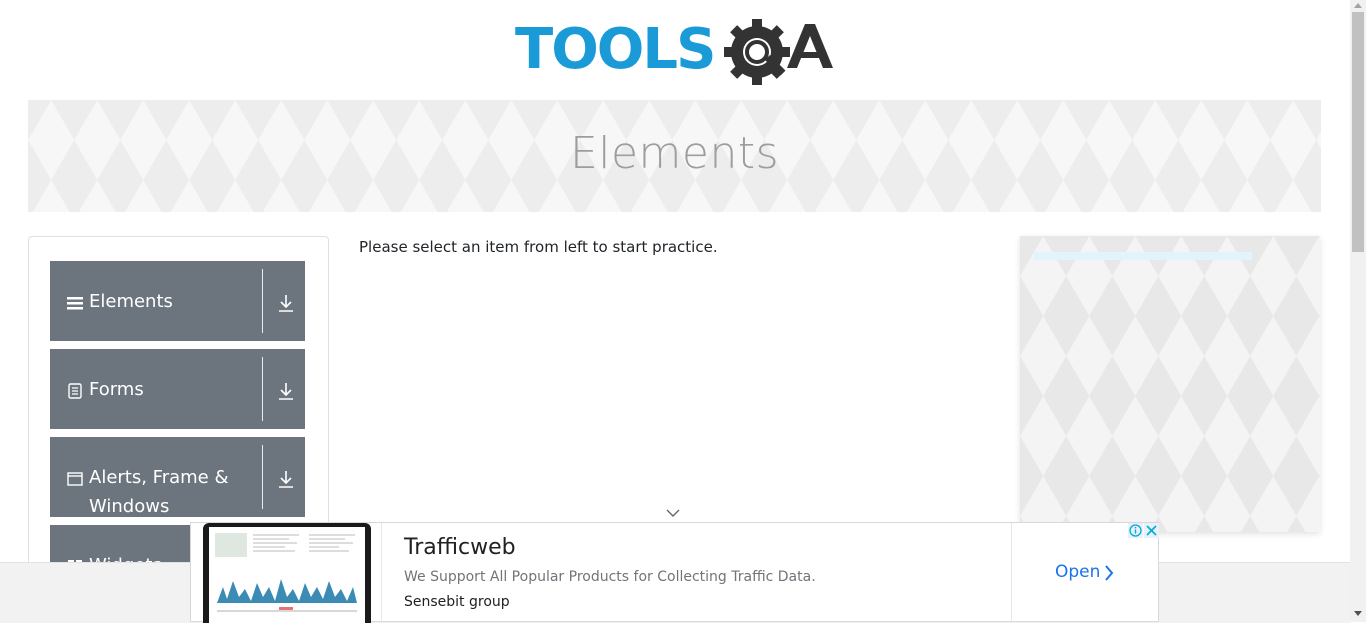  What do you see at coordinates (457, 602) in the screenshot?
I see `ad-brand: Sensebit group` at bounding box center [457, 602].